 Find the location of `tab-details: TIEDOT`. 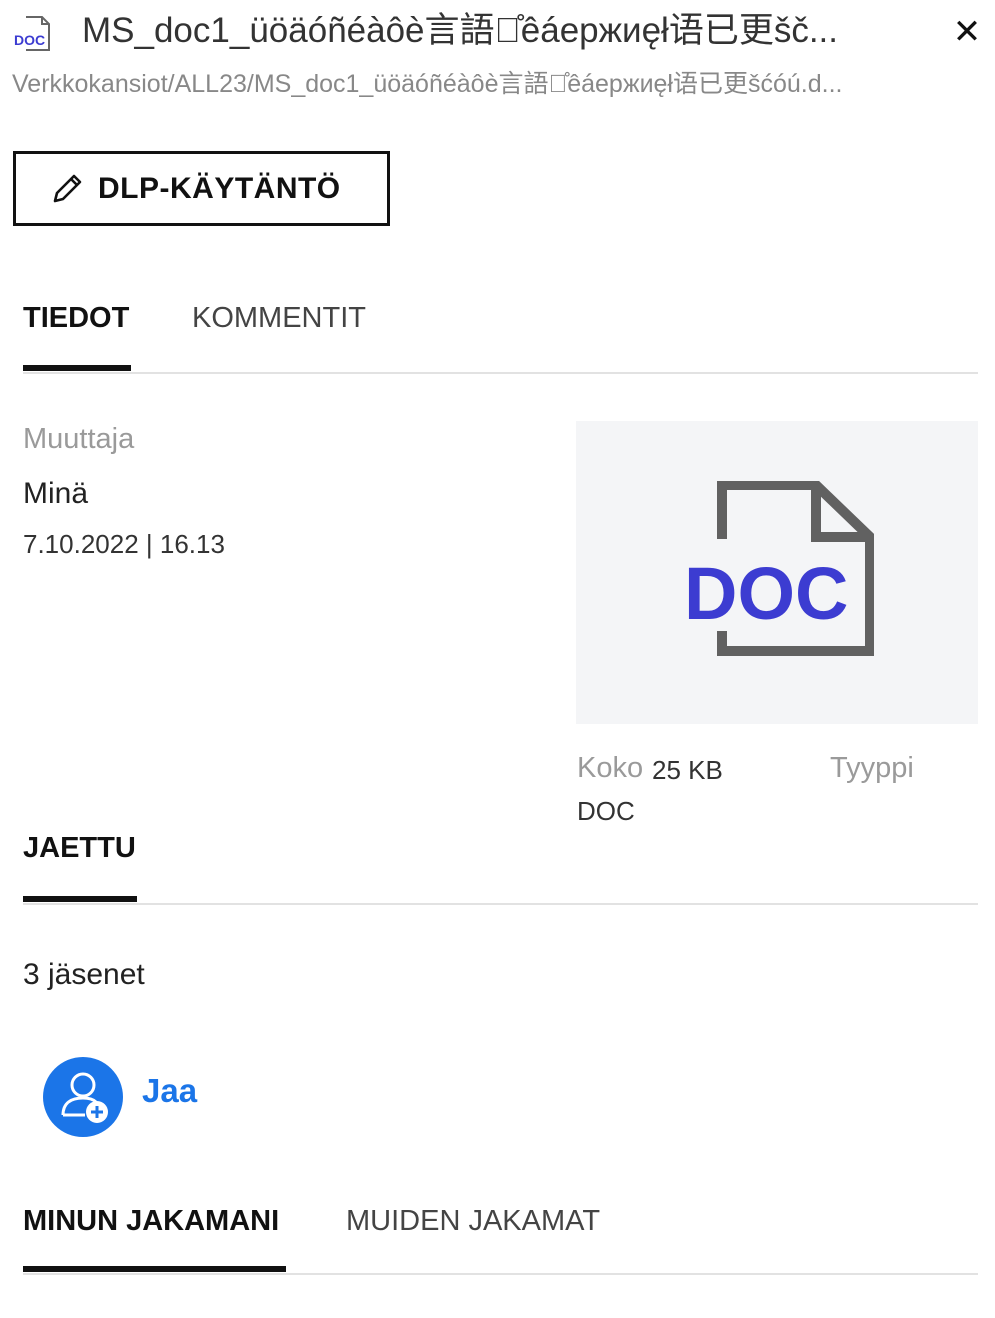

tab-details: TIEDOT is located at coordinates (76, 318).